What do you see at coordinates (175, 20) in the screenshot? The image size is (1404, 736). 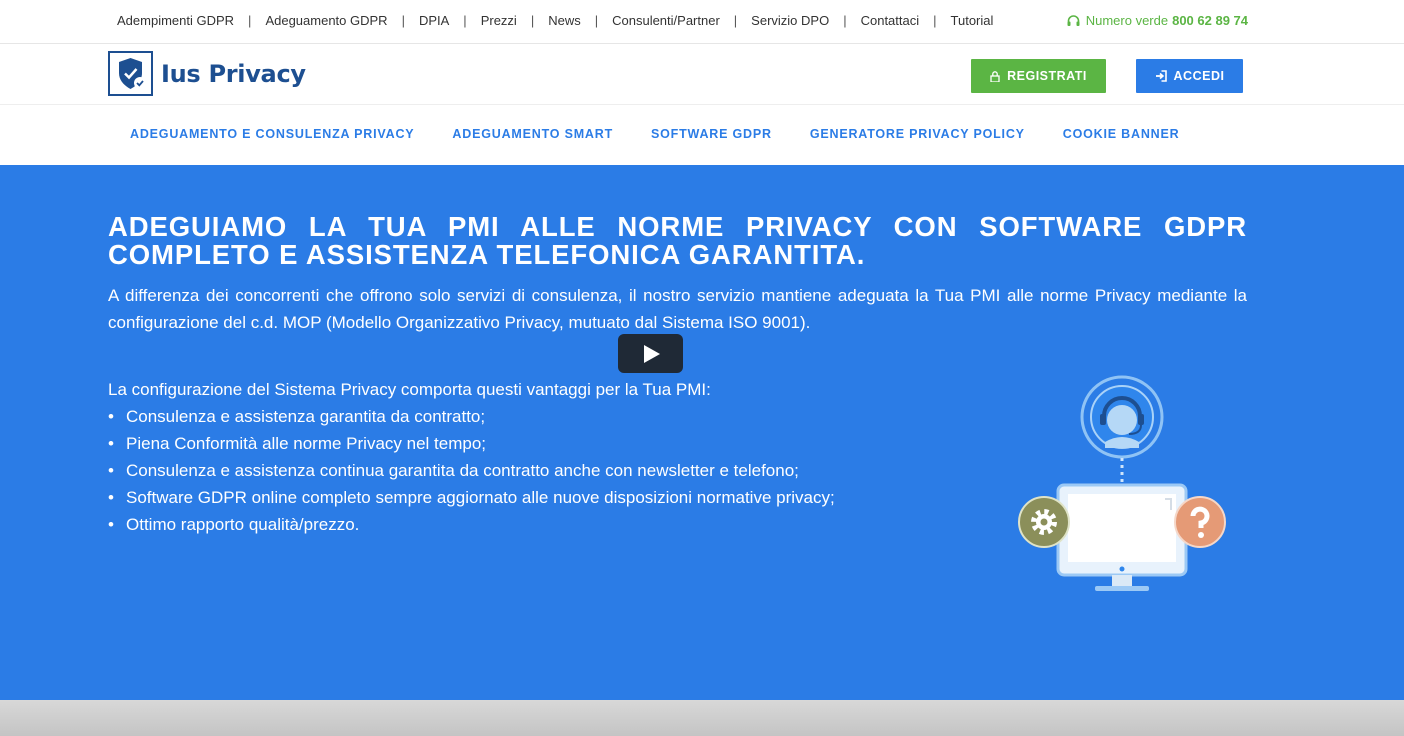 I see `toplink-adempimenti-gdpr: Adempimenti GDPR` at bounding box center [175, 20].